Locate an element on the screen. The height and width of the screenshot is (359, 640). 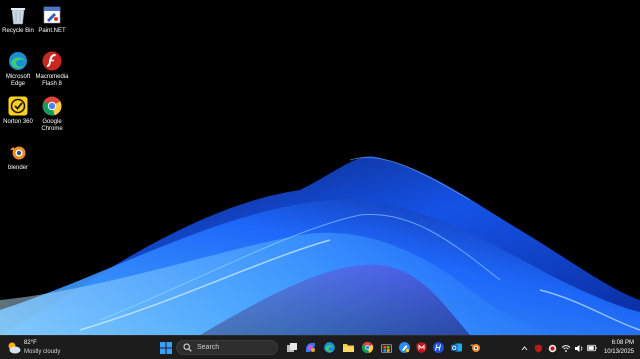
desktop-icon-recycle-bin: Recycle Bin is located at coordinates (18, 19).